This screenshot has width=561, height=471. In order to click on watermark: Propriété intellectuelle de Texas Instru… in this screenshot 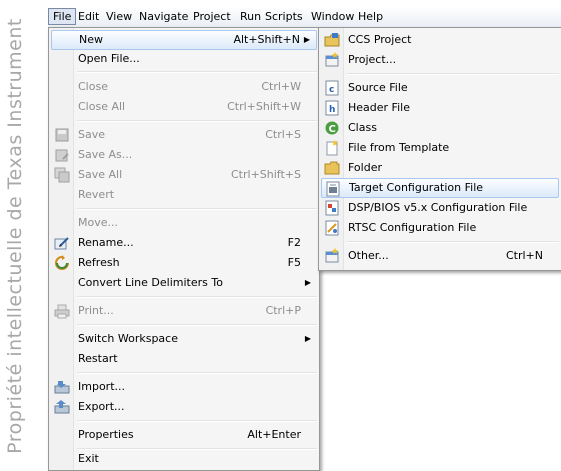, I will do `click(15, 235)`.